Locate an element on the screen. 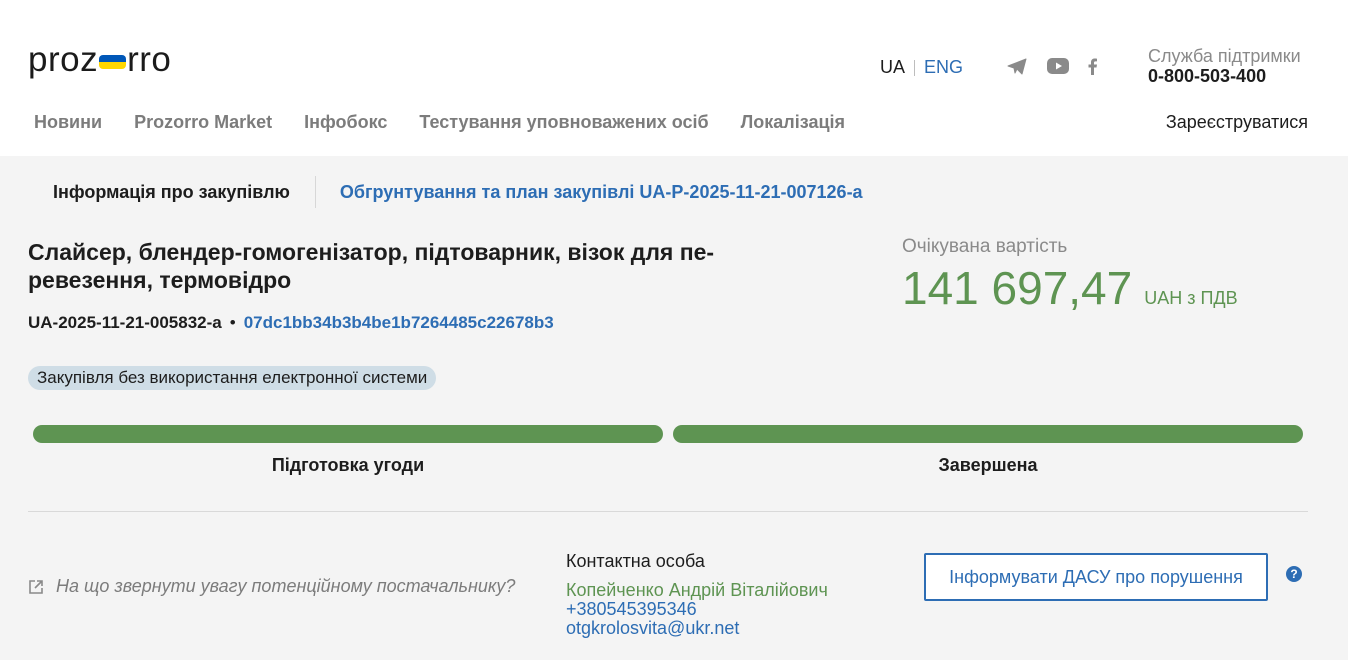 This screenshot has width=1348, height=660. external-link-icon is located at coordinates (36, 587).